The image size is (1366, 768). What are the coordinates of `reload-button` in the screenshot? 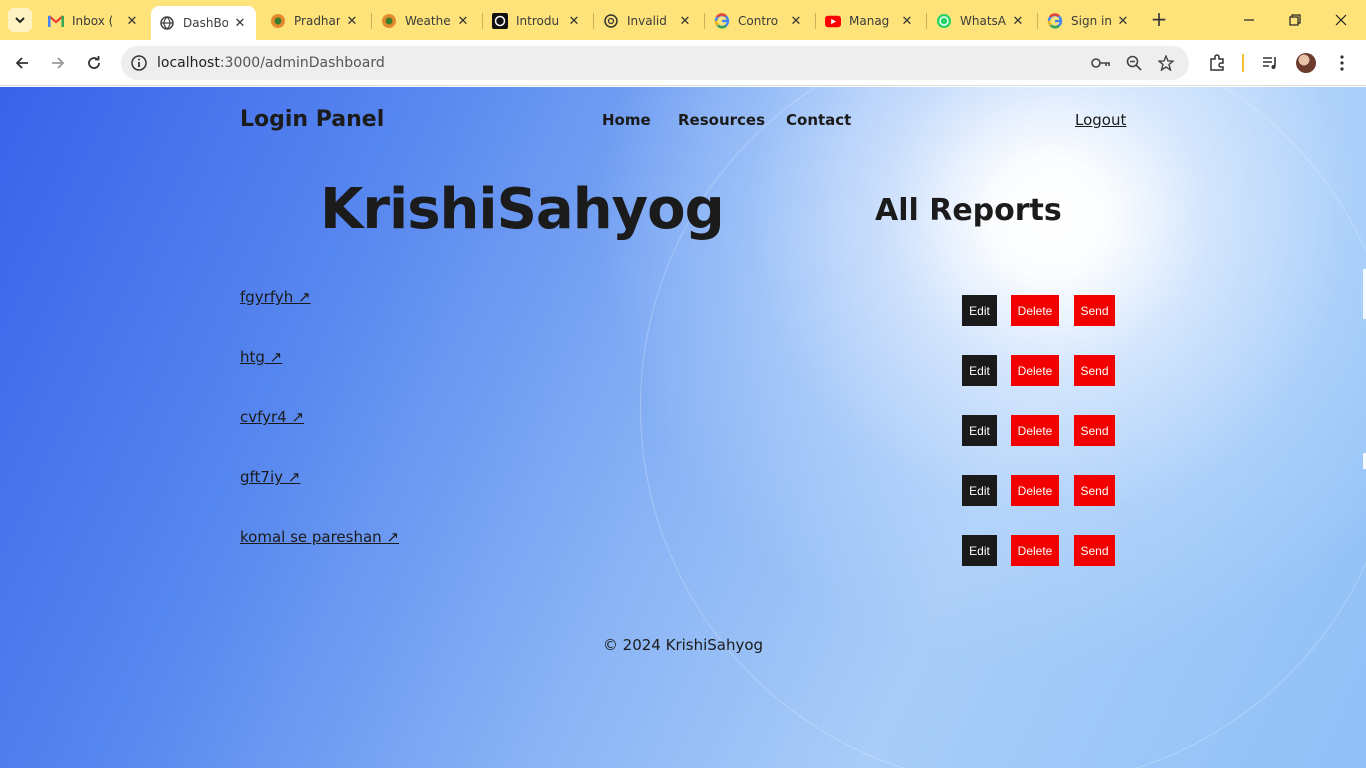 It's located at (94, 63).